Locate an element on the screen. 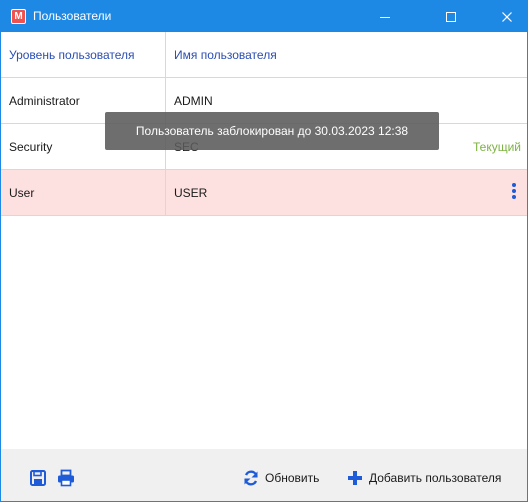 This screenshot has height=502, width=528. minimize-icon is located at coordinates (385, 17).